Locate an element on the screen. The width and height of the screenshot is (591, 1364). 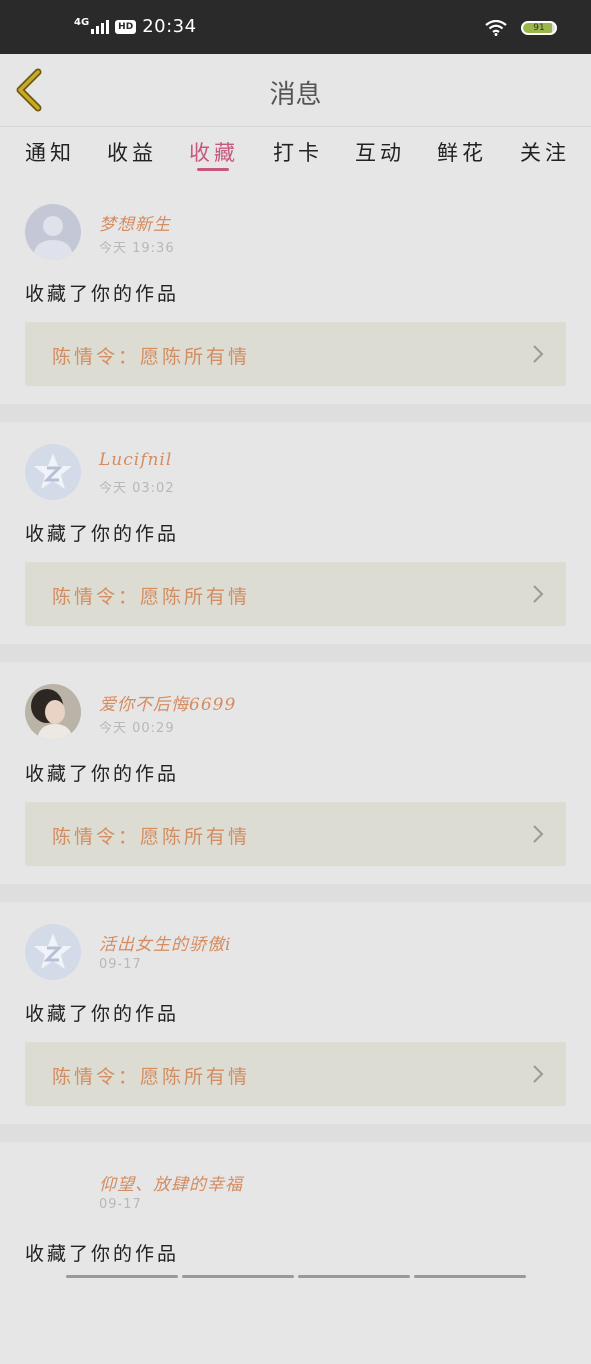
battery-icon: 91 is located at coordinates (539, 28).